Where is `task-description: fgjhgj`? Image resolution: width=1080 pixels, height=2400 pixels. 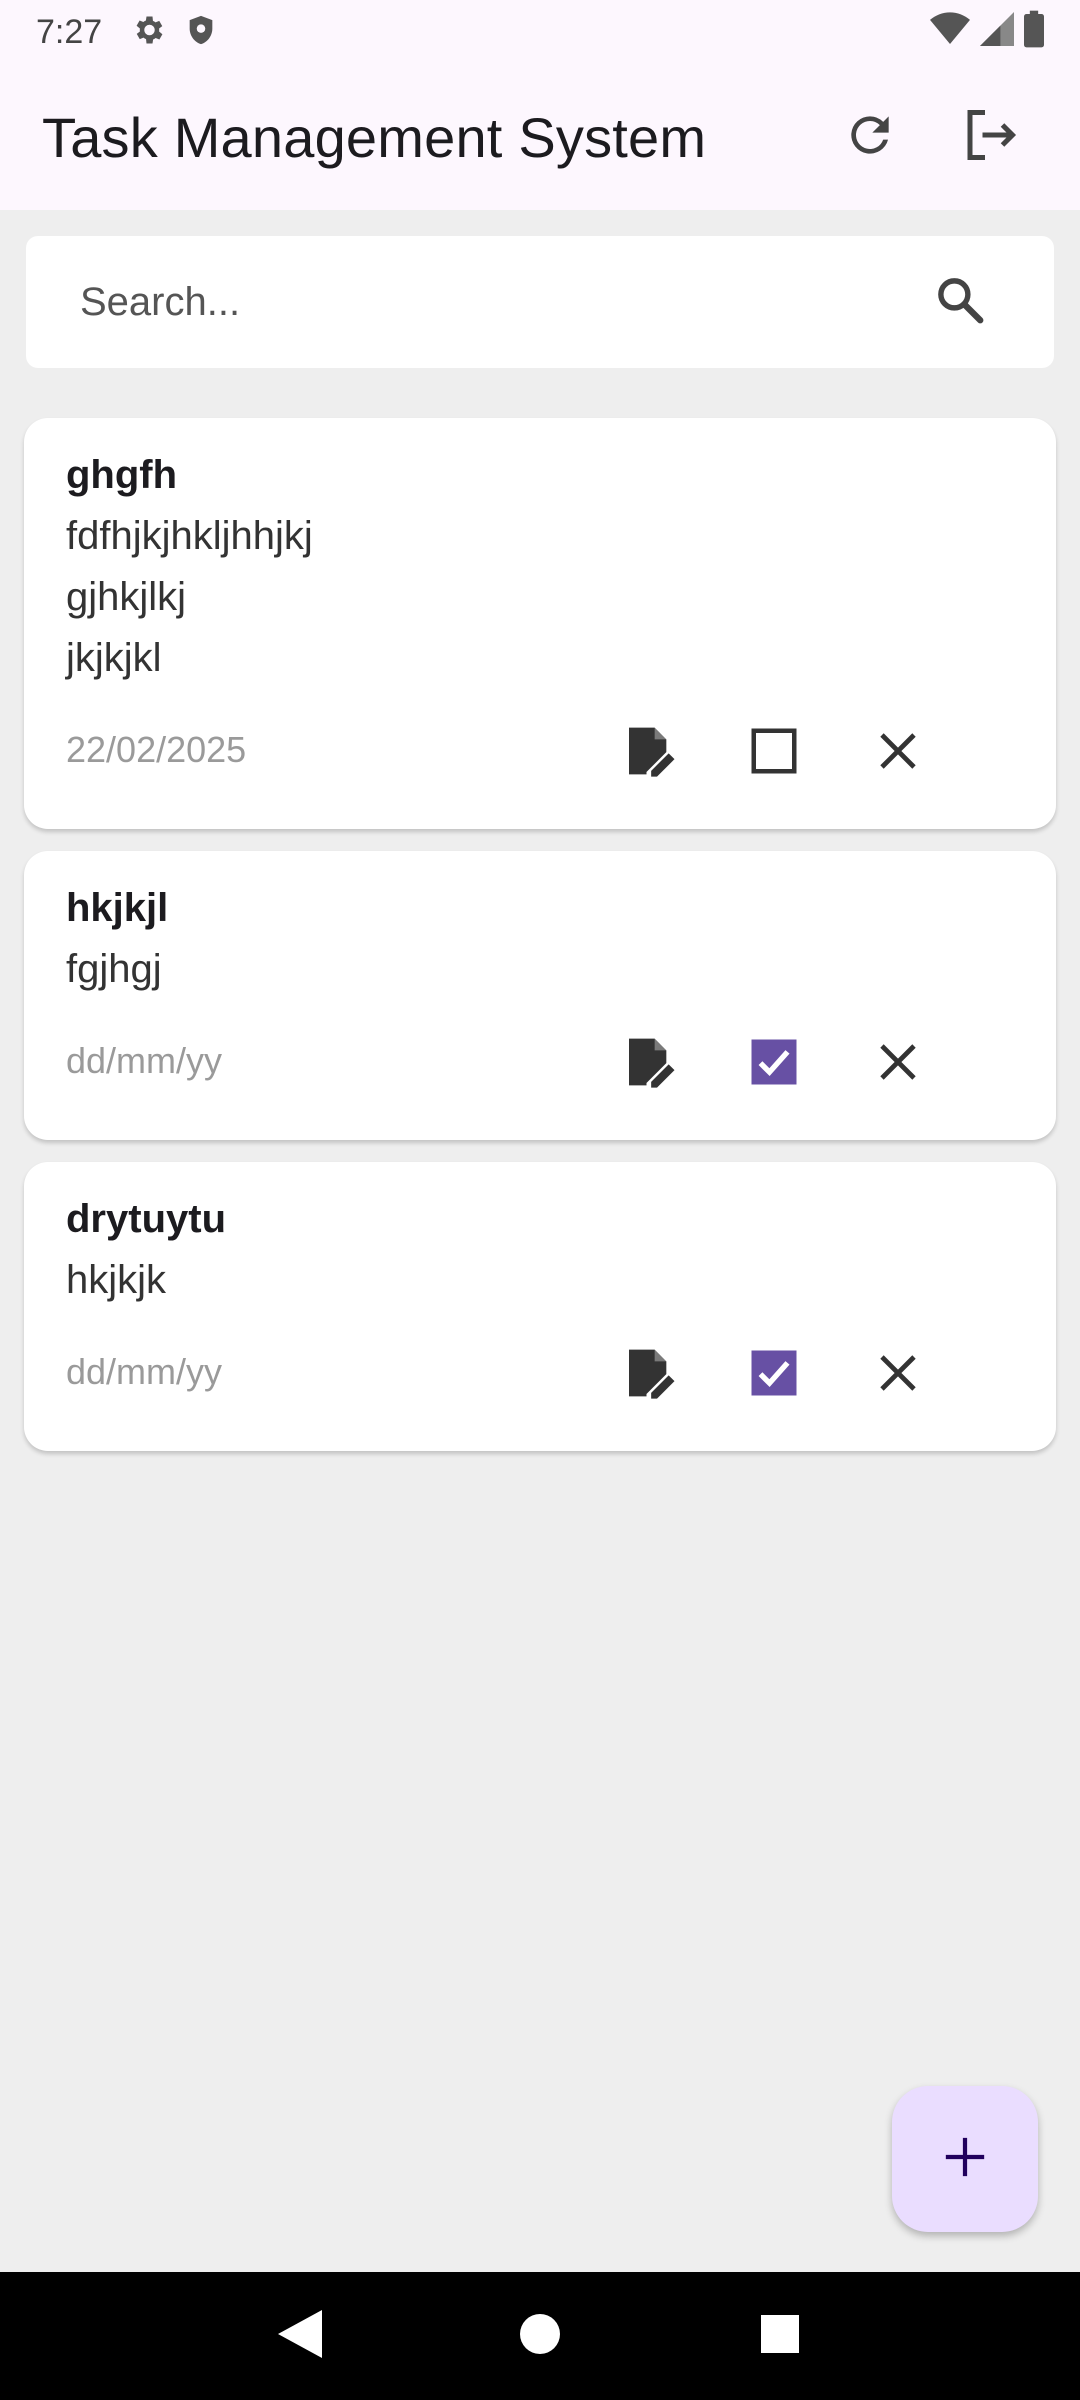 task-description: fgjhgj is located at coordinates (114, 969).